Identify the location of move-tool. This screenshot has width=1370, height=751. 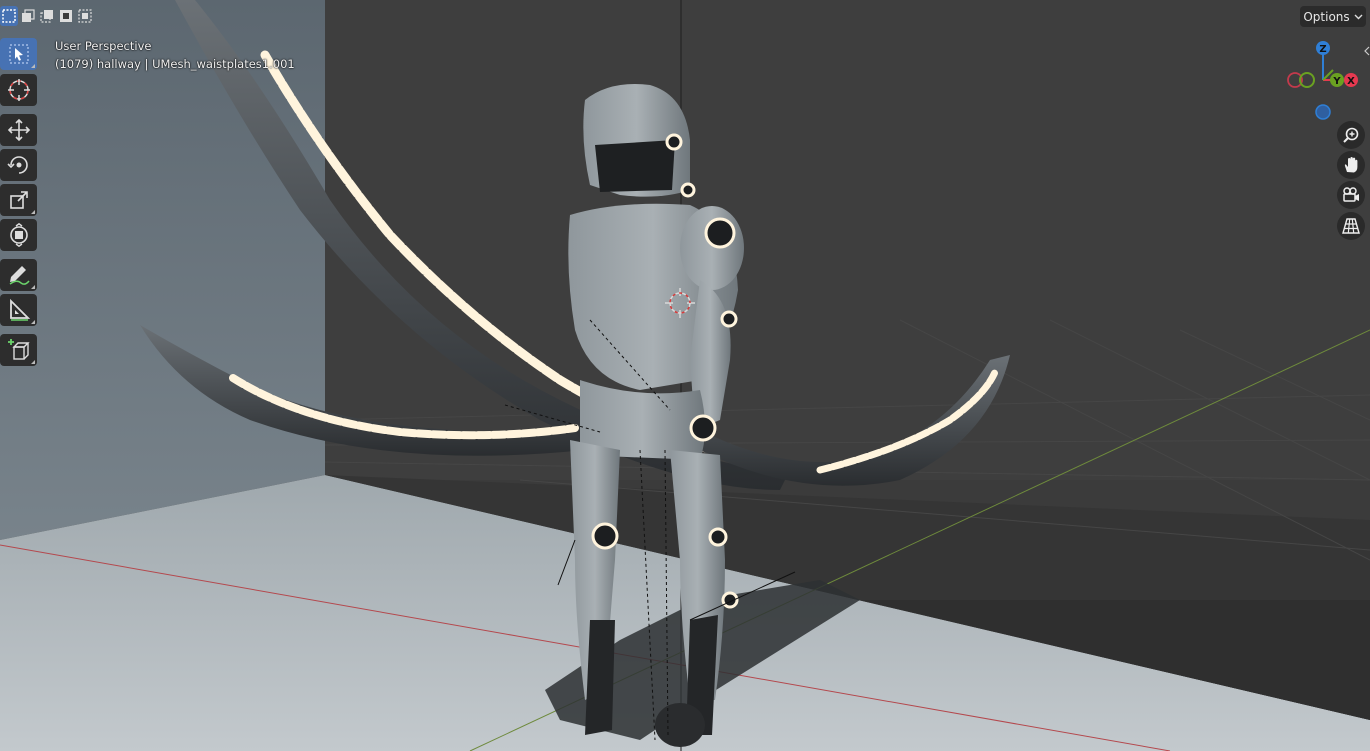
(18, 130).